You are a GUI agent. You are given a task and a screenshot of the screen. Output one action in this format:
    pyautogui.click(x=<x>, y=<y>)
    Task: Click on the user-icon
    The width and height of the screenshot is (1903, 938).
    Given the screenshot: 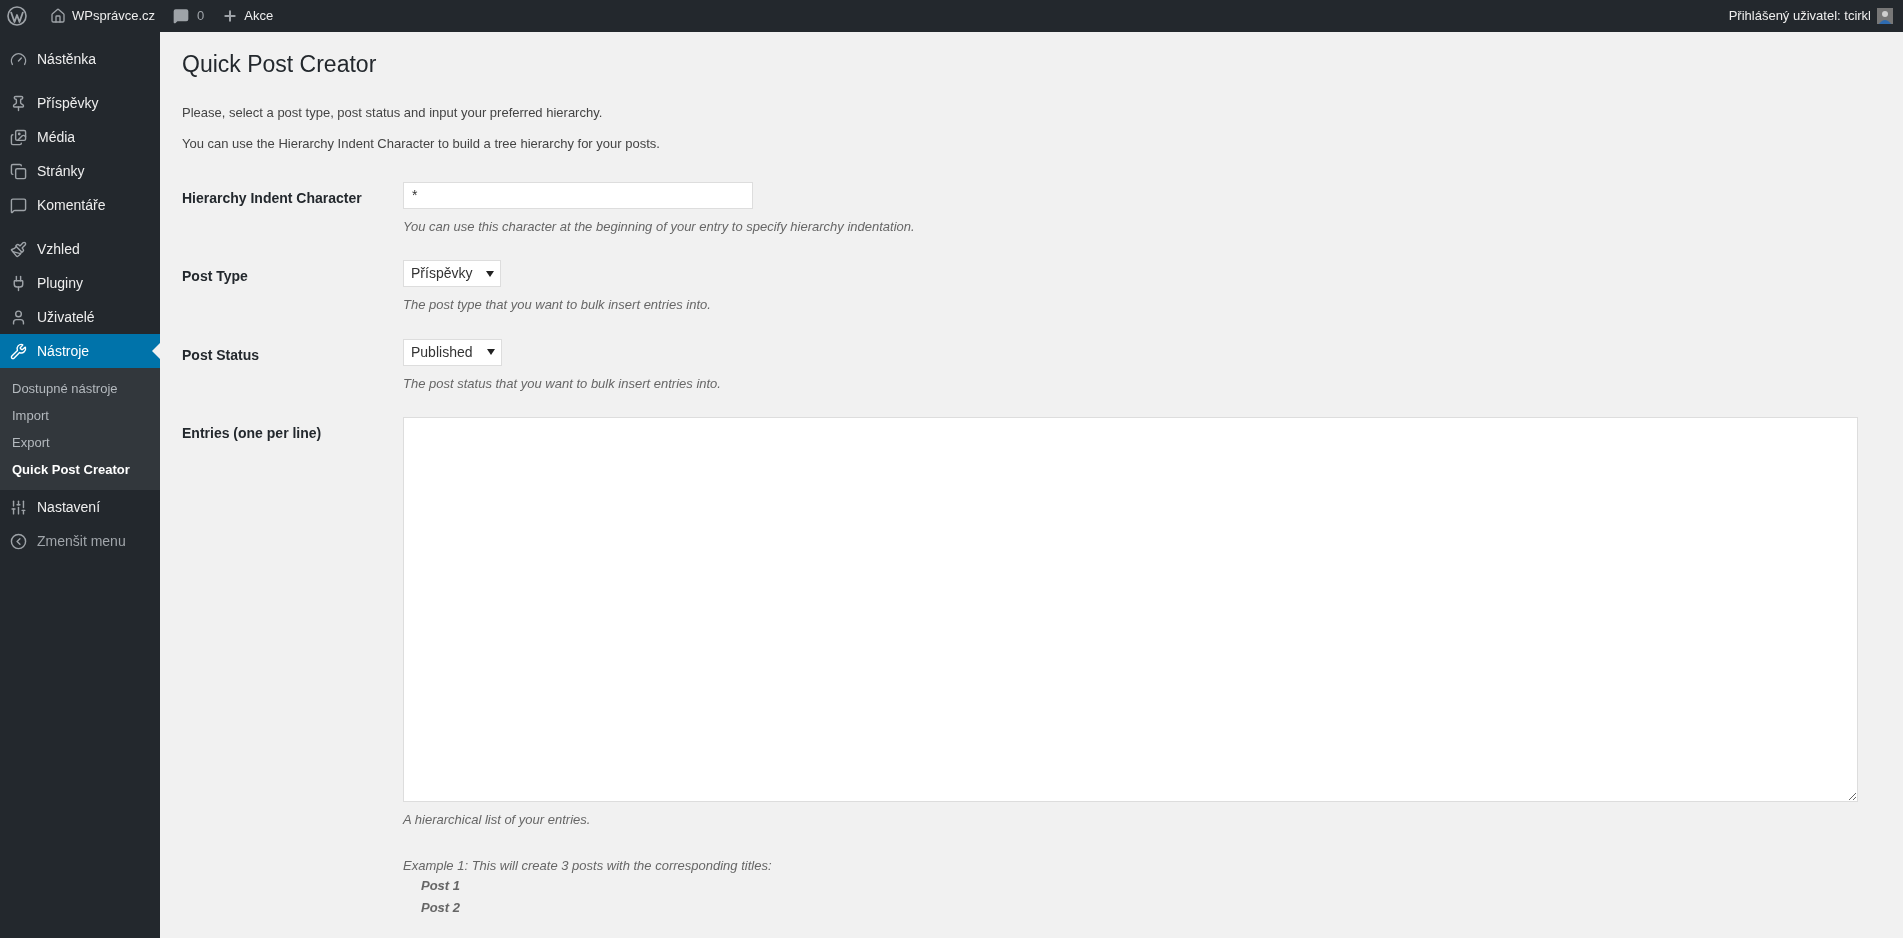 What is the action you would take?
    pyautogui.click(x=18, y=317)
    